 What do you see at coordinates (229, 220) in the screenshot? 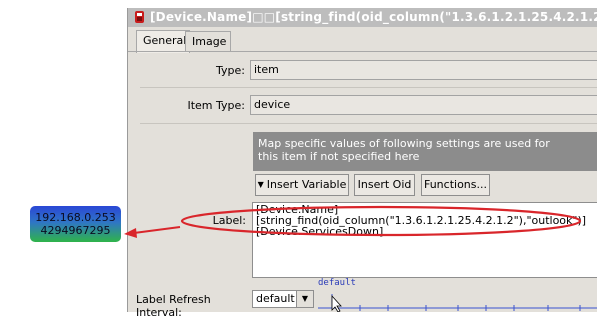
I see `label-field-label: Label:` at bounding box center [229, 220].